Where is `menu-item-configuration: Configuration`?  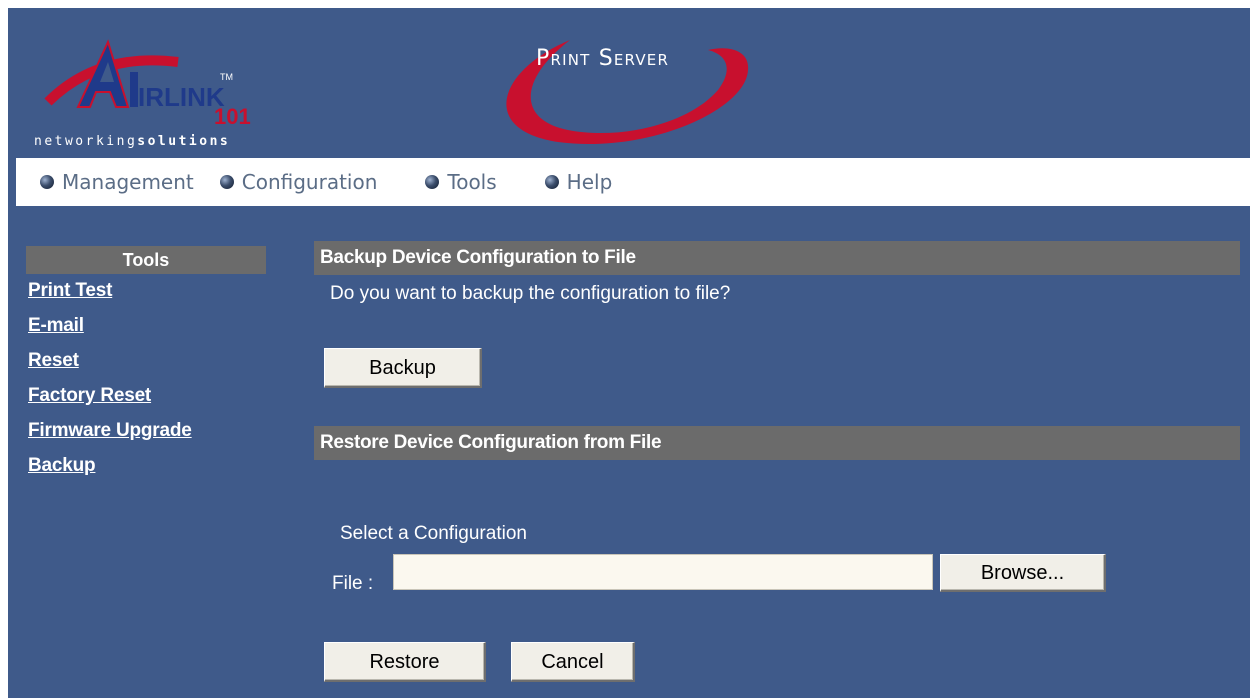
menu-item-configuration: Configuration is located at coordinates (298, 182).